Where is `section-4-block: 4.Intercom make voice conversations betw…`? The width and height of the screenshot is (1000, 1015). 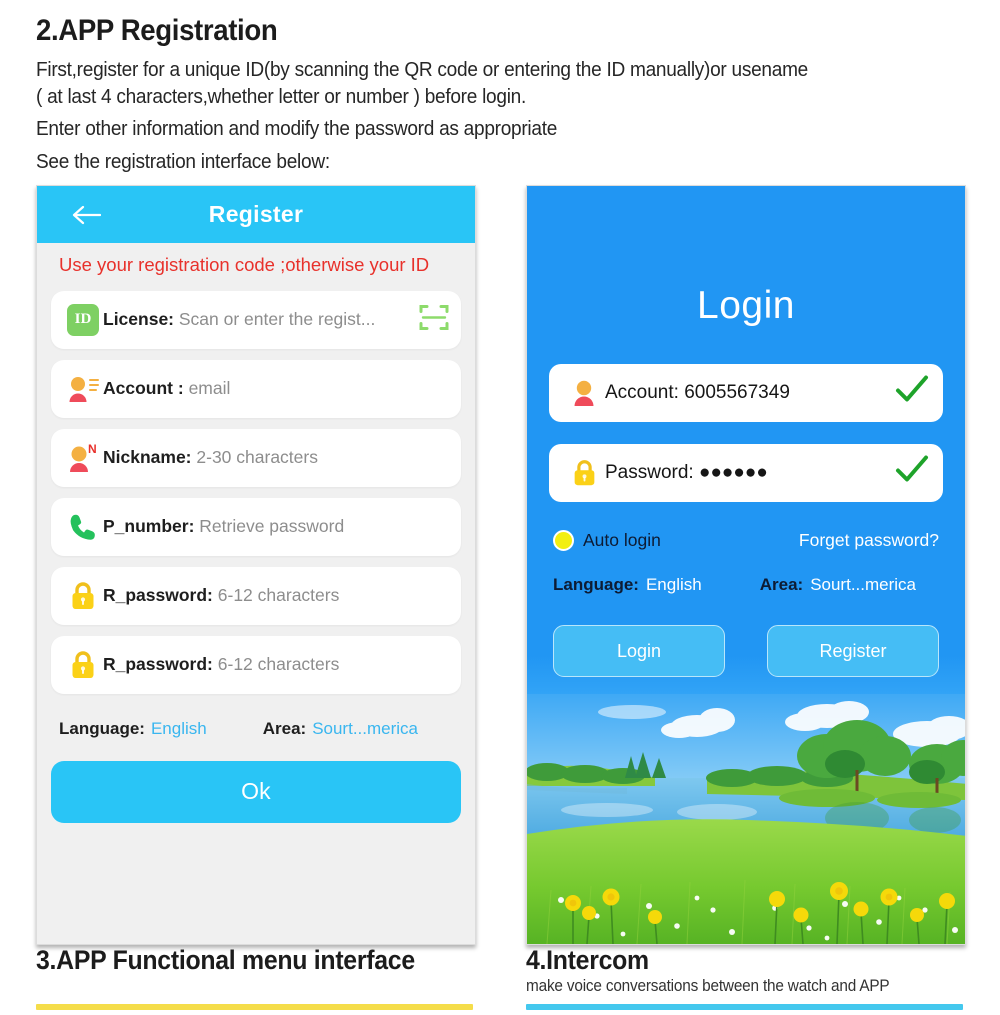
section-4-block: 4.Intercom make voice conversations betw… is located at coordinates (751, 970).